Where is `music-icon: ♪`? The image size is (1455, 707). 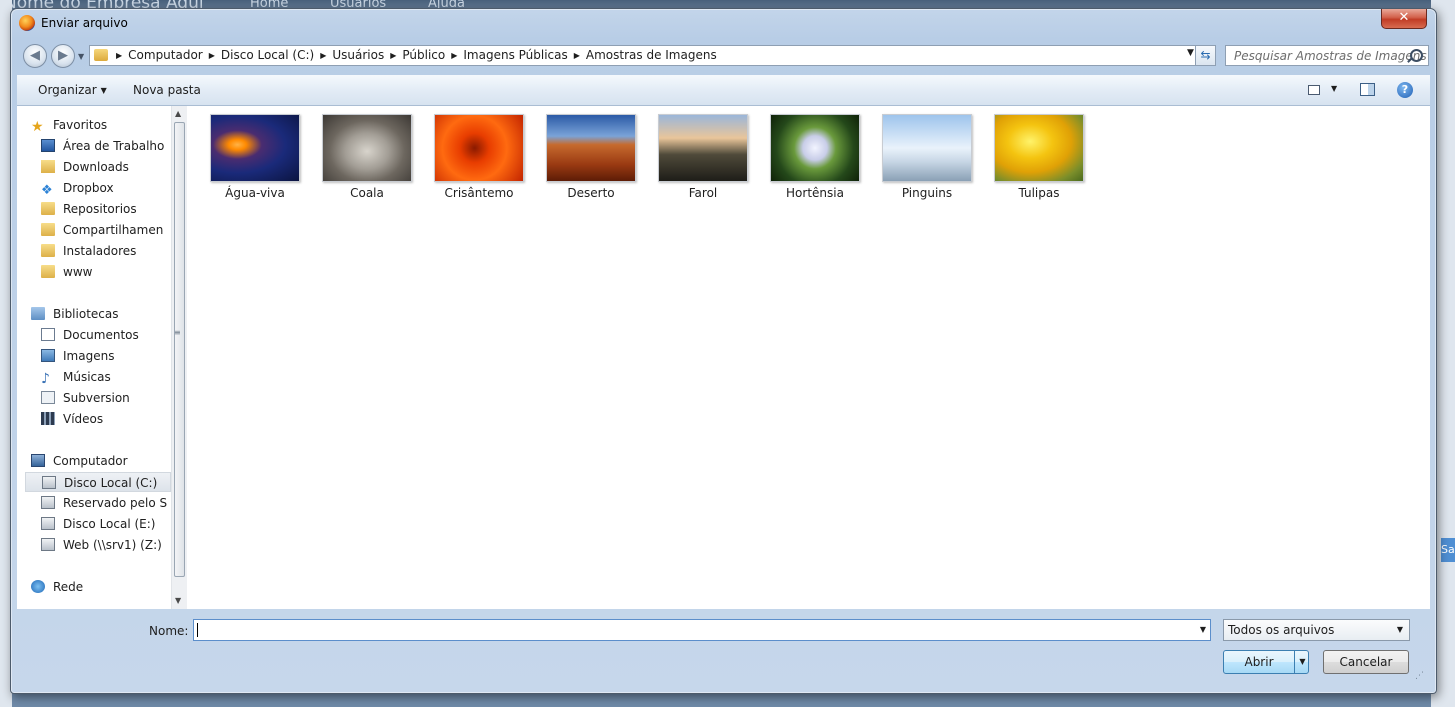 music-icon: ♪ is located at coordinates (45, 379).